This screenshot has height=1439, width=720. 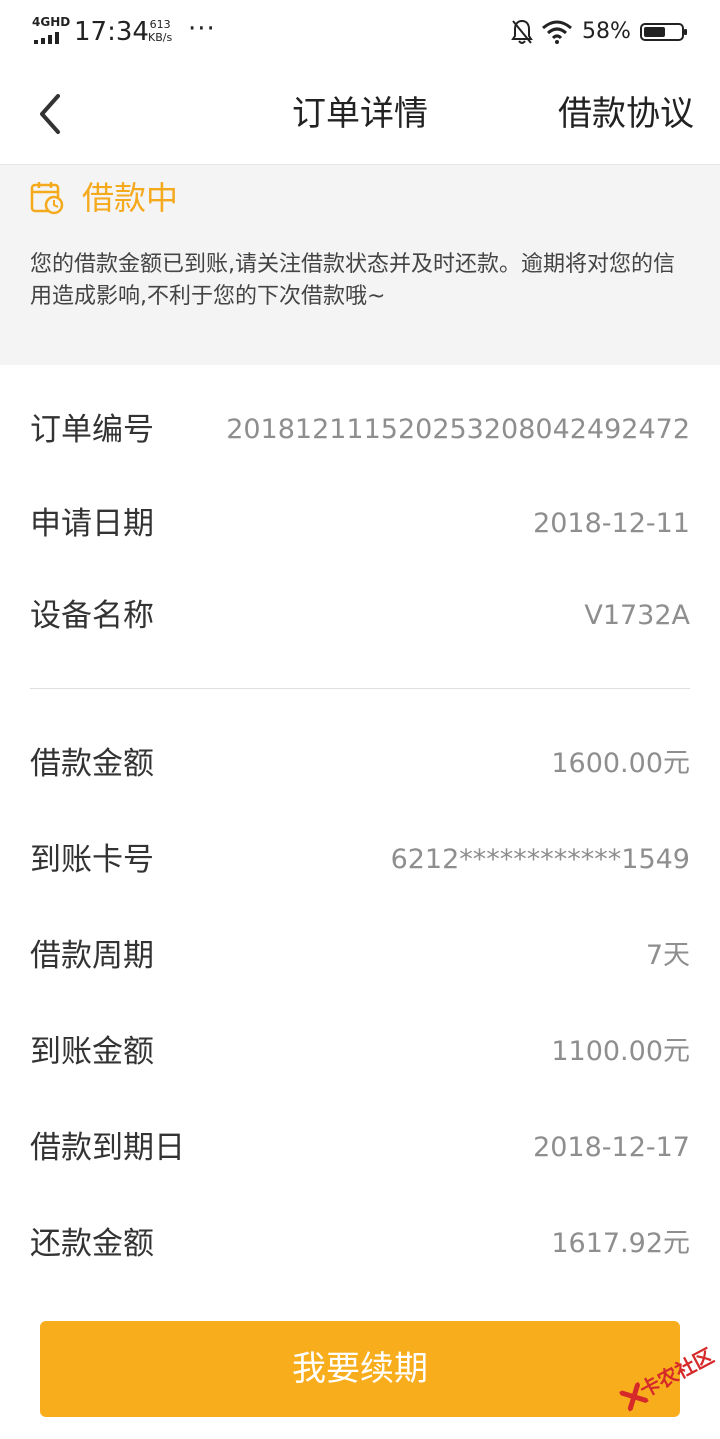 I want to click on bell-muted-icon, so click(x=522, y=31).